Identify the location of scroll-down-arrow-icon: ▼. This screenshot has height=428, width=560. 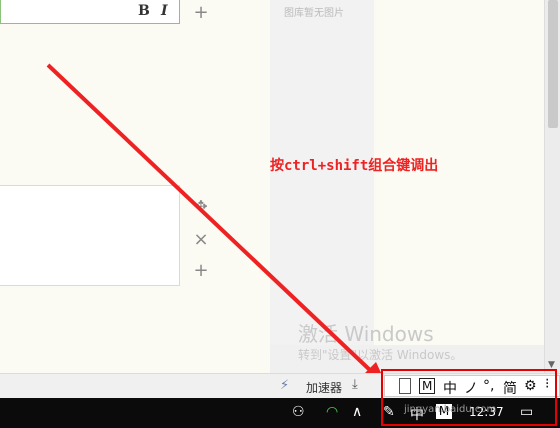
(551, 365).